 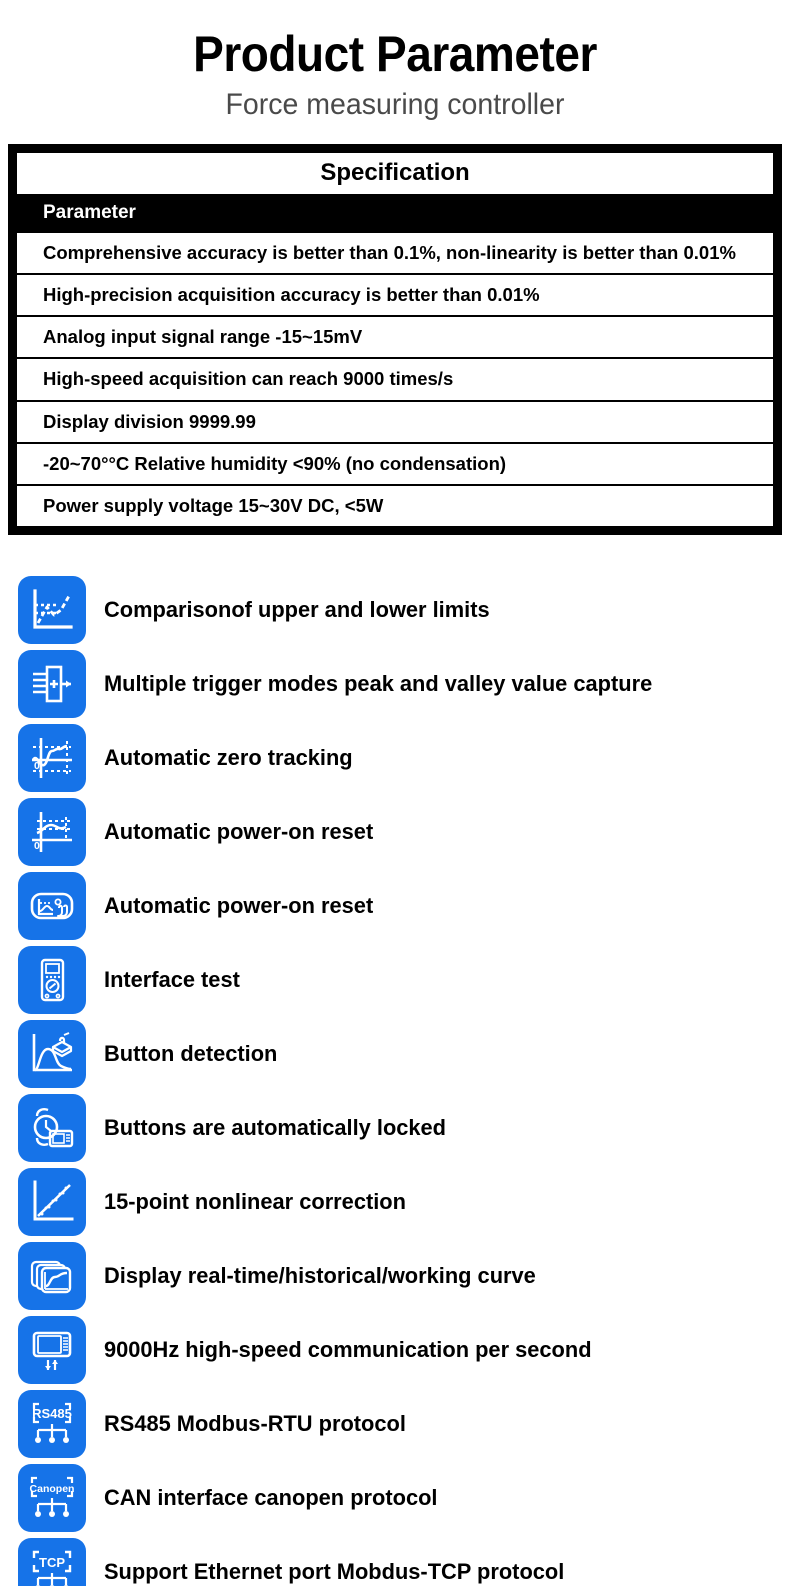 I want to click on list-item: 0 Automatic power-on reset, so click(x=404, y=832).